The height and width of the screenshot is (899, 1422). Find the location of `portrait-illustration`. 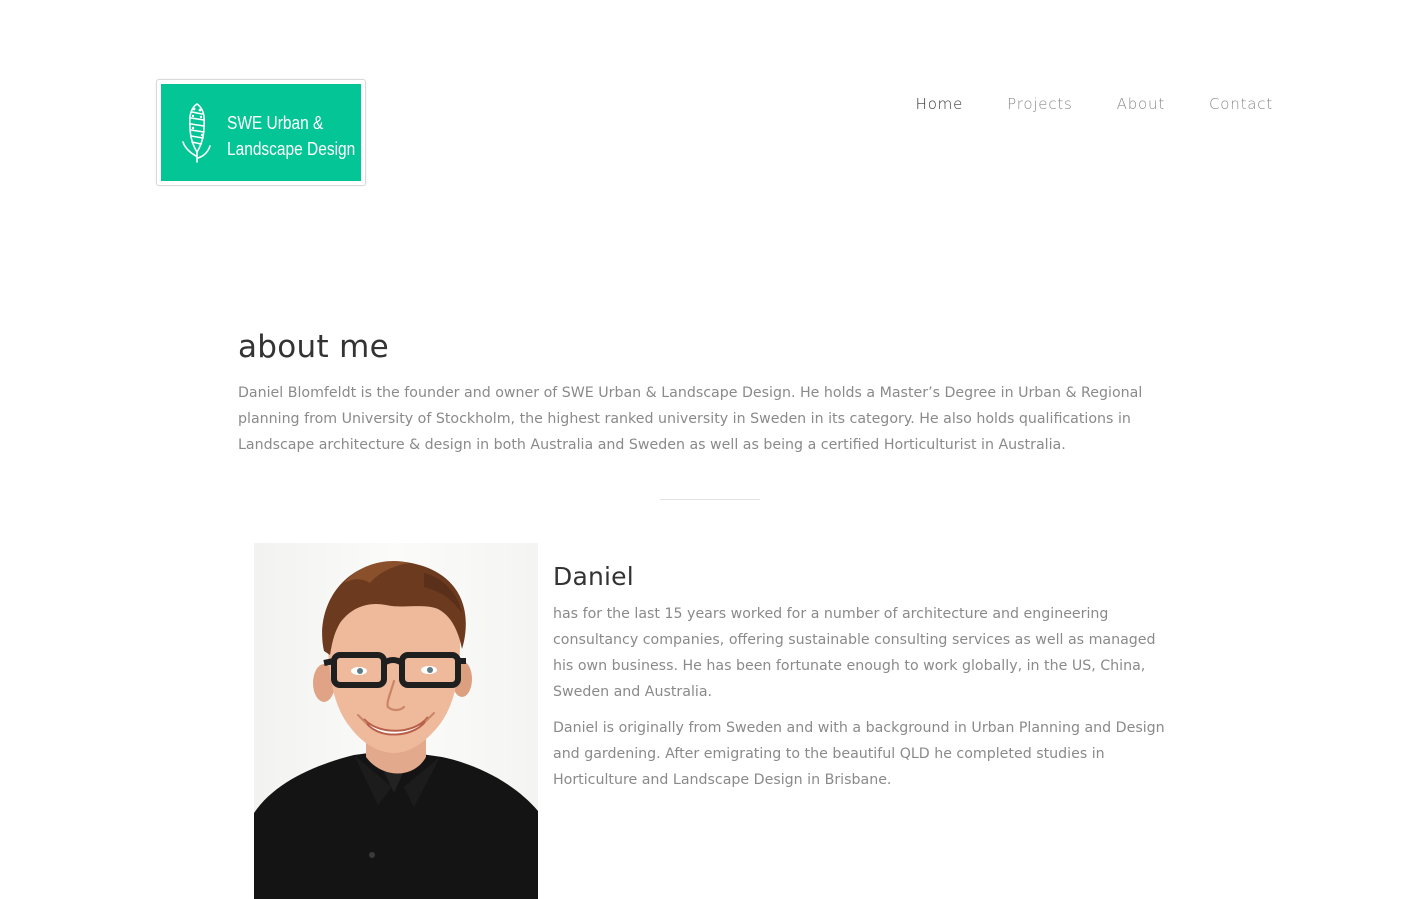

portrait-illustration is located at coordinates (396, 730).